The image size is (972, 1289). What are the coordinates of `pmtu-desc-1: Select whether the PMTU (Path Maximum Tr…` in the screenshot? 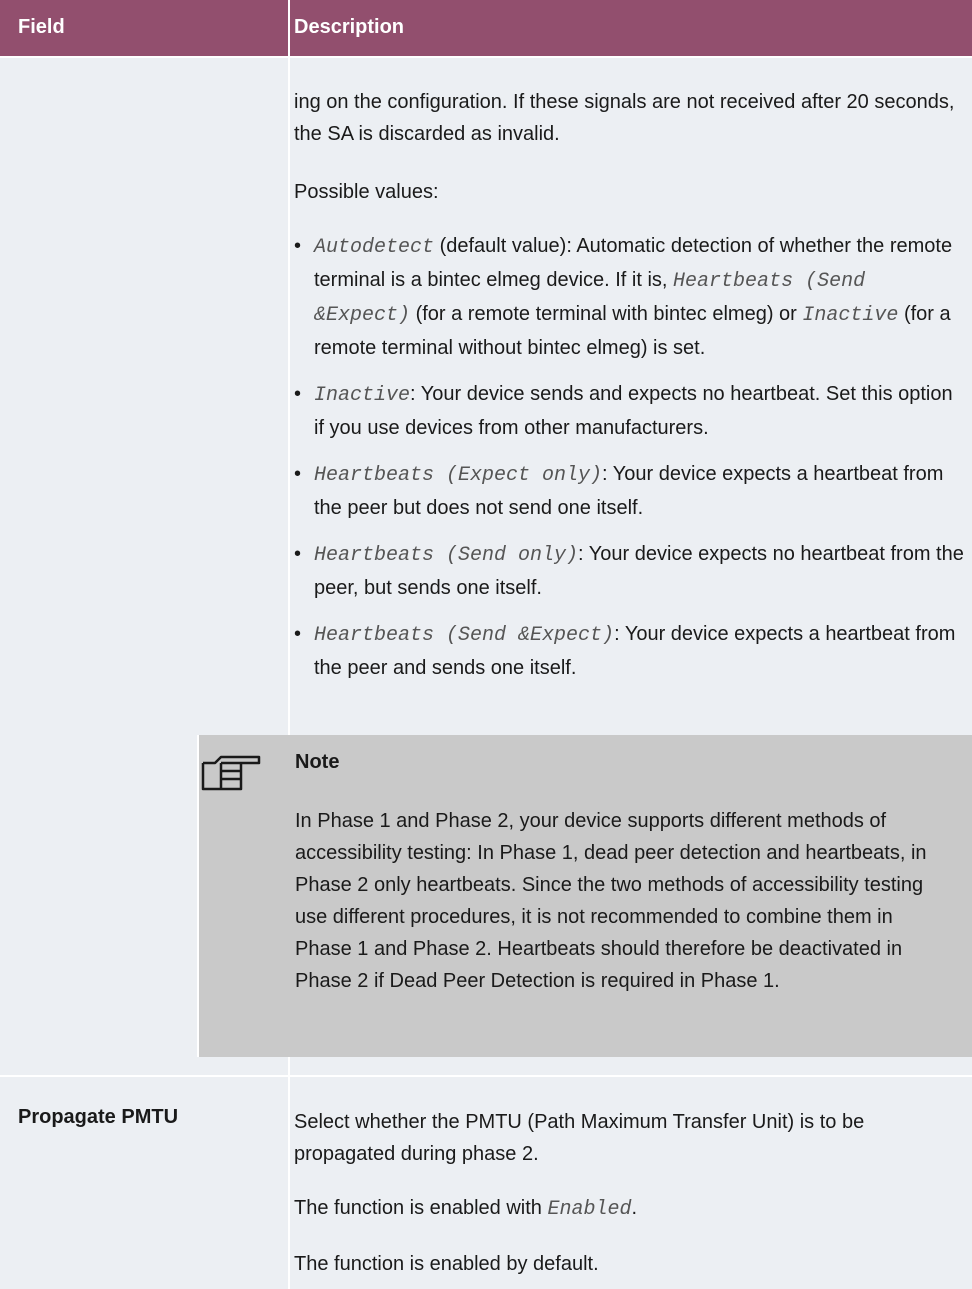 It's located at (579, 1138).